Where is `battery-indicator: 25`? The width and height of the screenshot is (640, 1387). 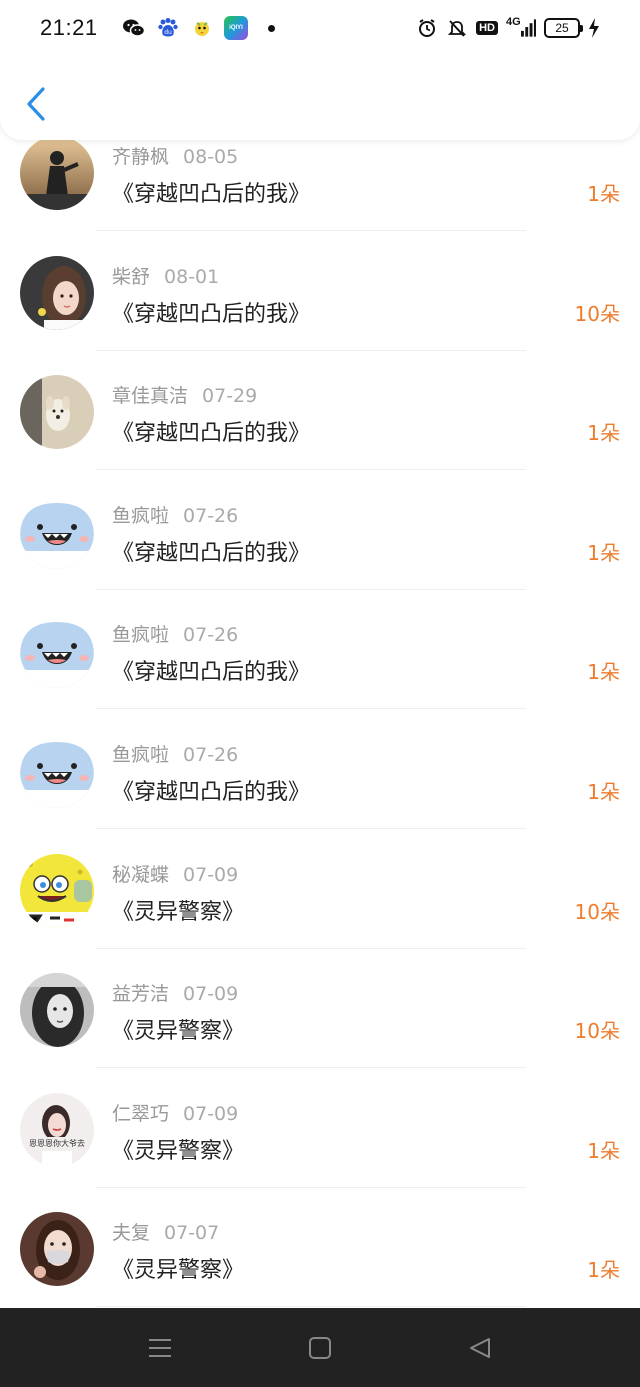
battery-indicator: 25 is located at coordinates (563, 28).